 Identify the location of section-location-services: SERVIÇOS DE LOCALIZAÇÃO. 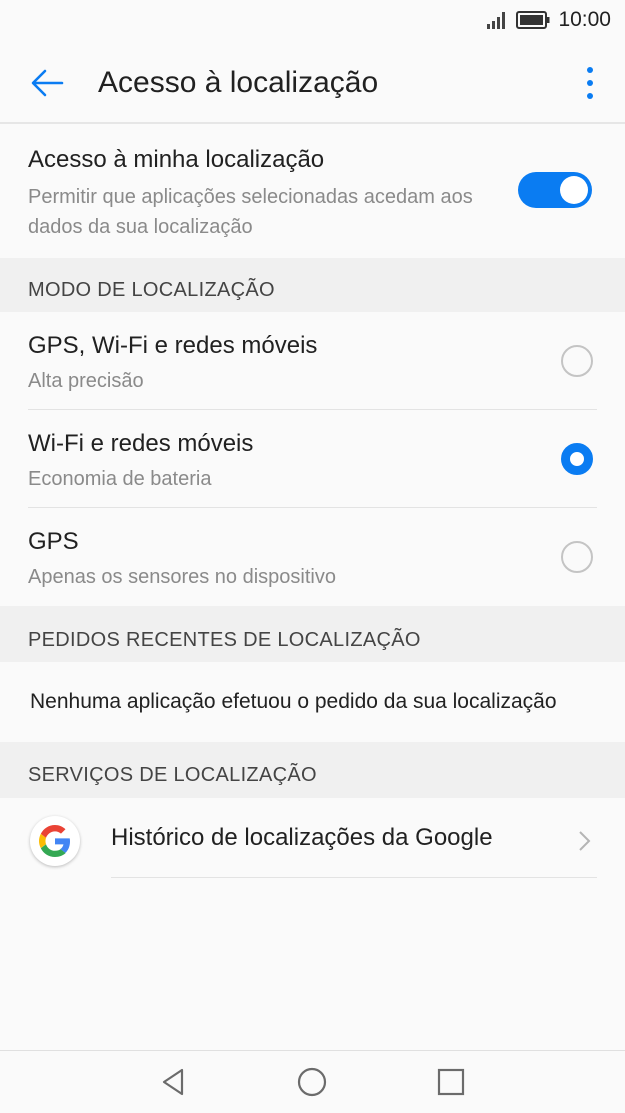
(312, 770).